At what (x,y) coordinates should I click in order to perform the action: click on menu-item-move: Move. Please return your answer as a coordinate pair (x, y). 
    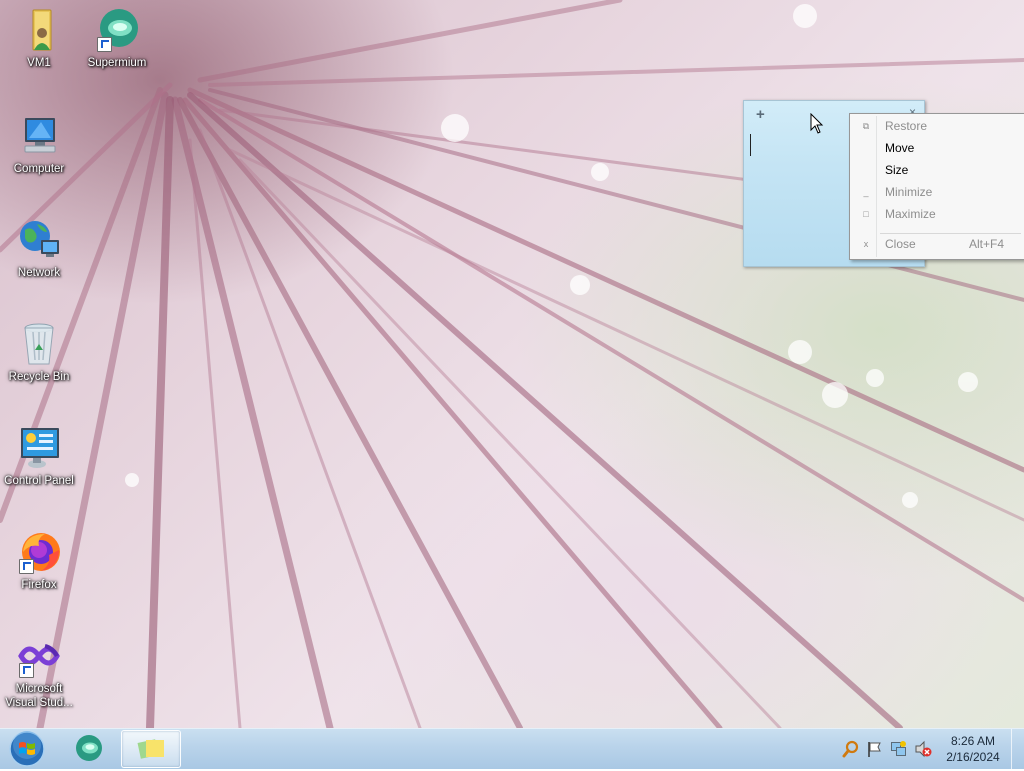
    Looking at the image, I should click on (937, 148).